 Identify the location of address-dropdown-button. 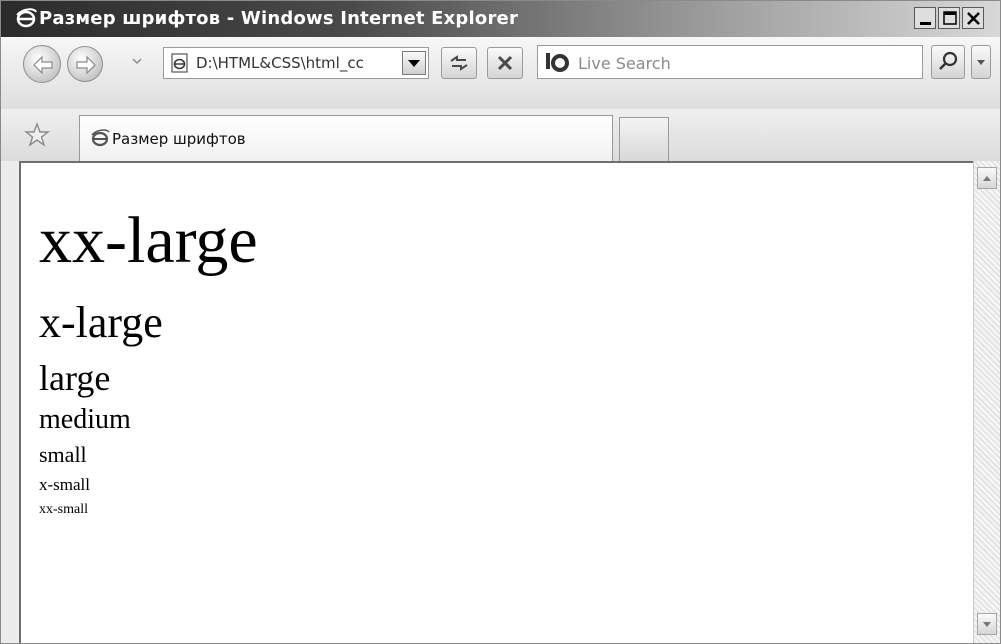
(414, 63).